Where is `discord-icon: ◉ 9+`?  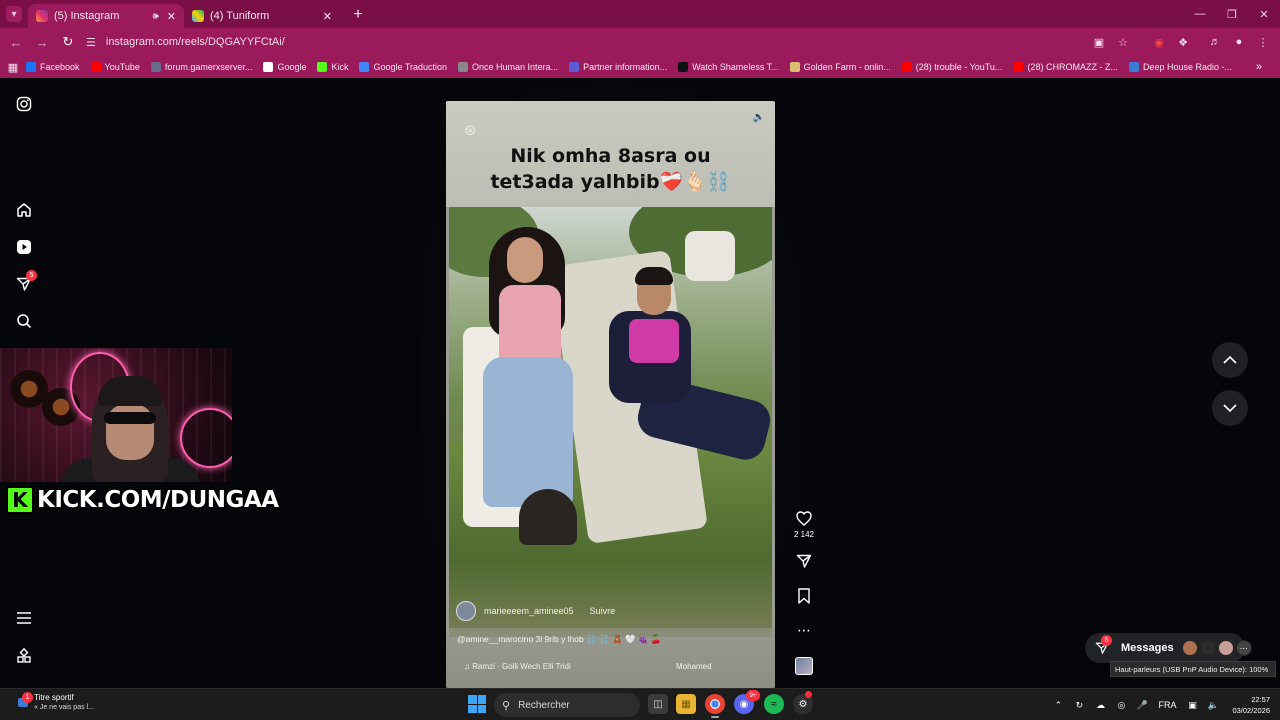
discord-icon: ◉ 9+ is located at coordinates (747, 702).